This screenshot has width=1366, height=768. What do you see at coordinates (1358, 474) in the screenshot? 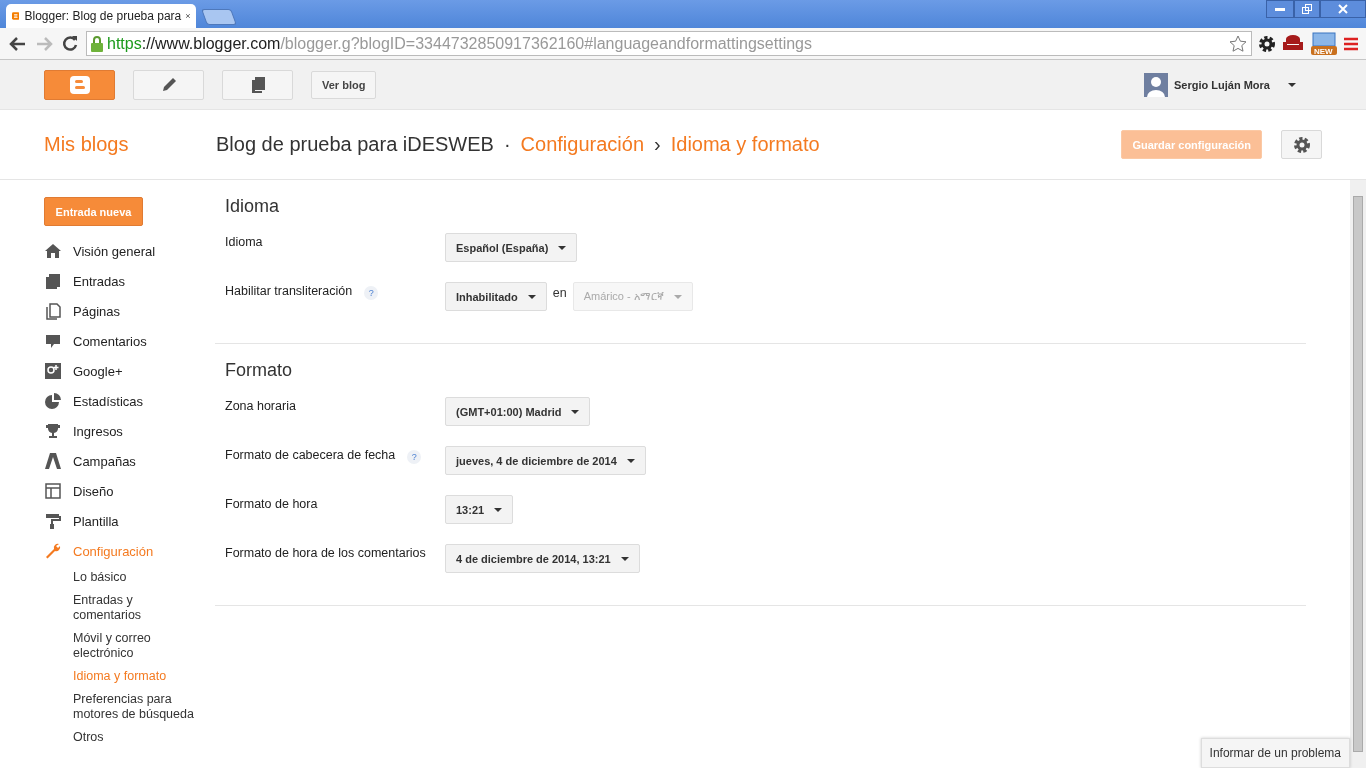
I see `scrollbar` at bounding box center [1358, 474].